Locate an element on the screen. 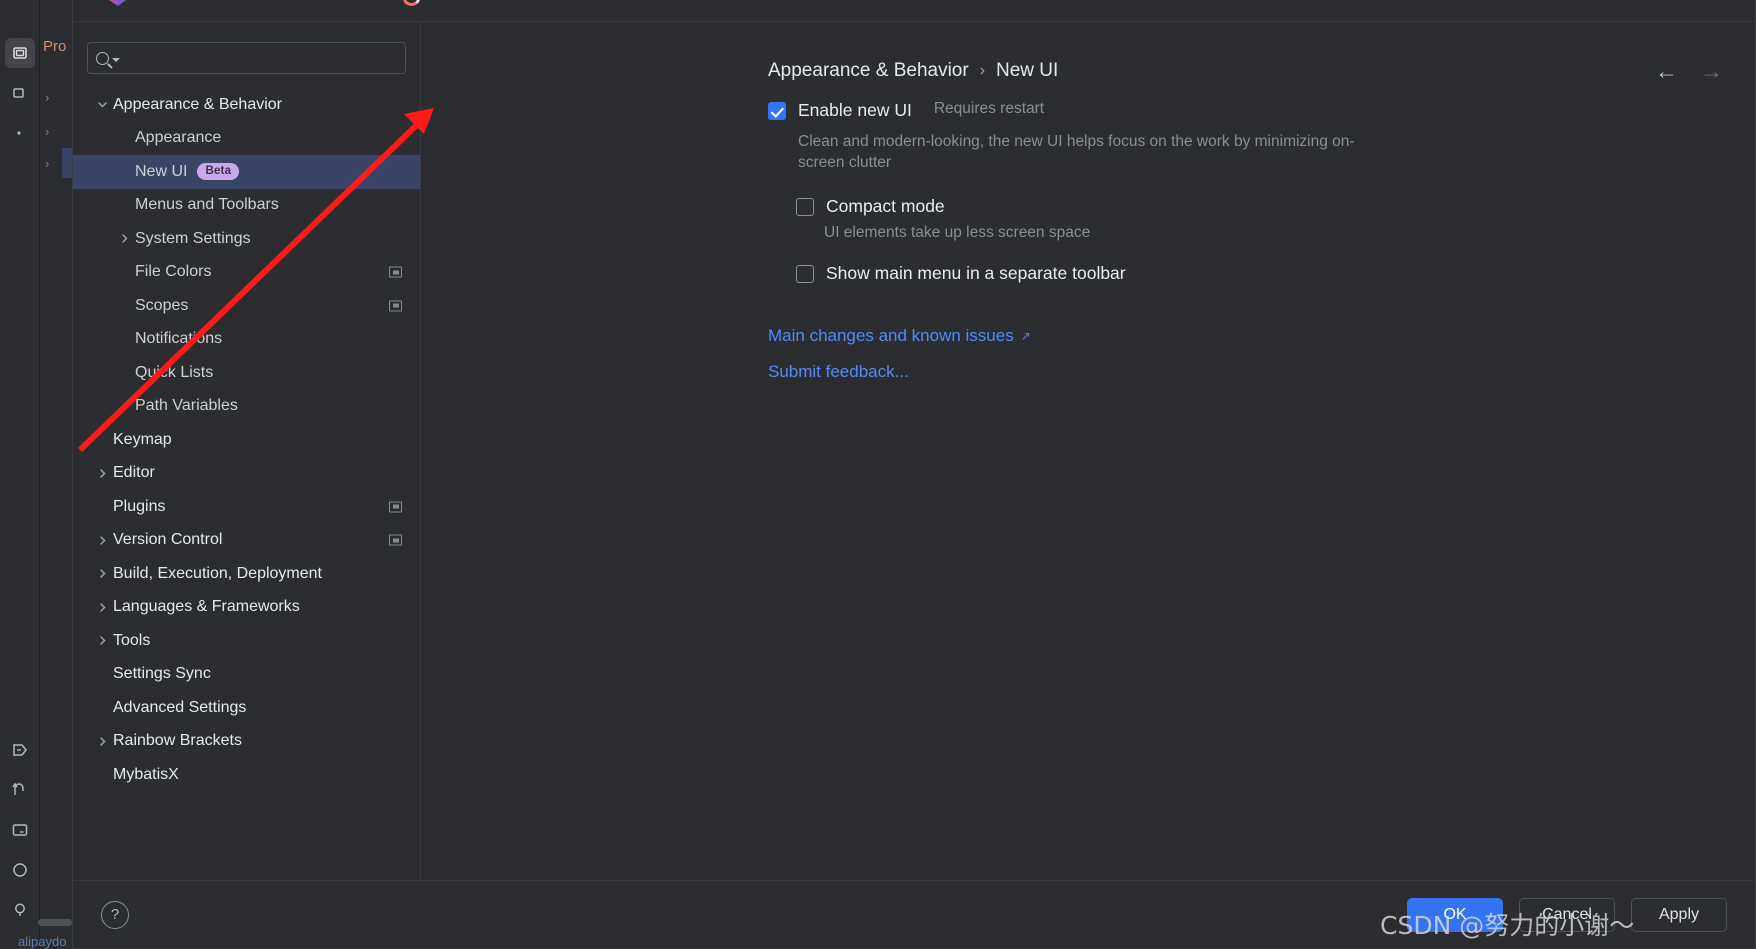 This screenshot has width=1756, height=949. tree-item-plugins: Plugins is located at coordinates (246, 507).